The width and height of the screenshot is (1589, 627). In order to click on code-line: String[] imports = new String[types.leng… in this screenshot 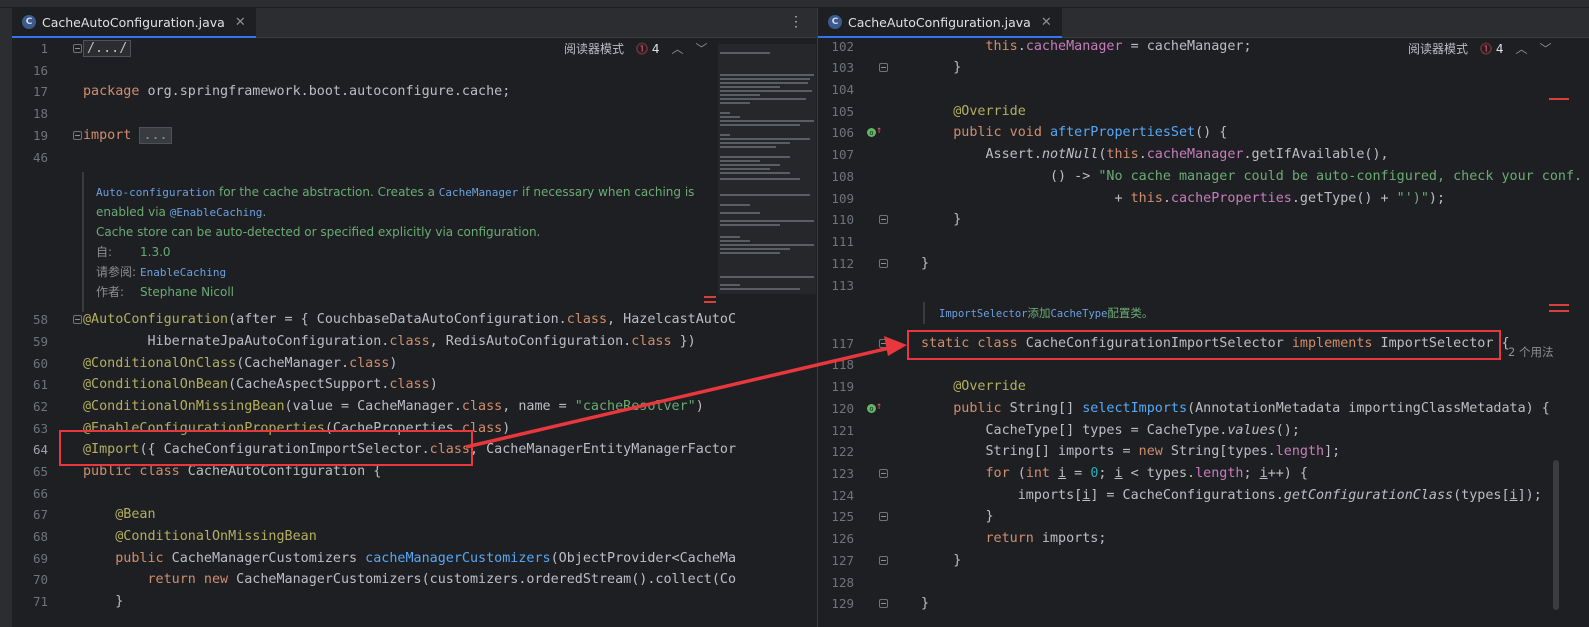, I will do `click(1130, 452)`.